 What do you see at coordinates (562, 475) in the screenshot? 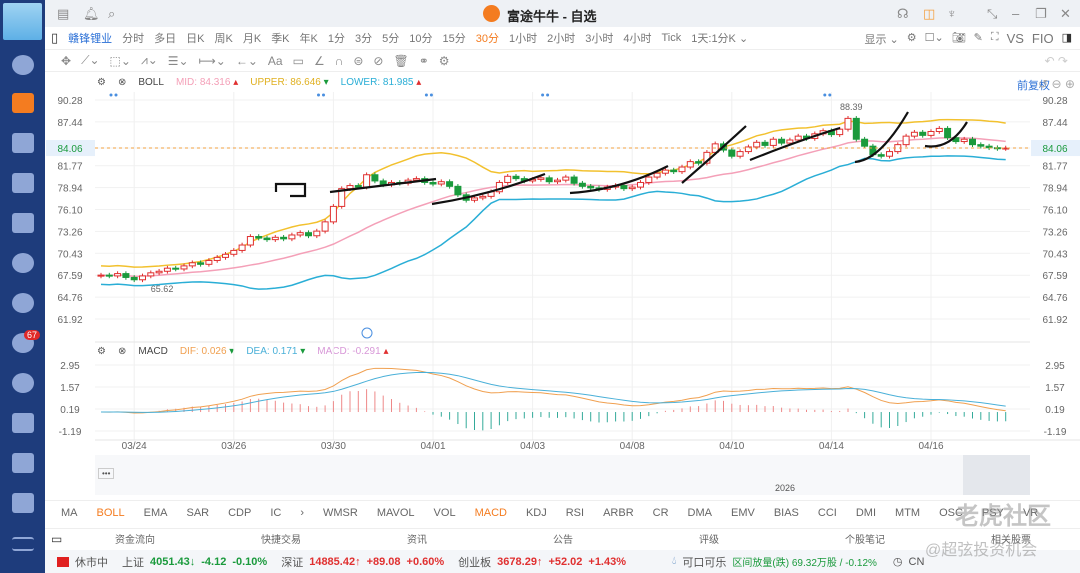
I see `timeline-navigator: ••• 2026` at bounding box center [562, 475].